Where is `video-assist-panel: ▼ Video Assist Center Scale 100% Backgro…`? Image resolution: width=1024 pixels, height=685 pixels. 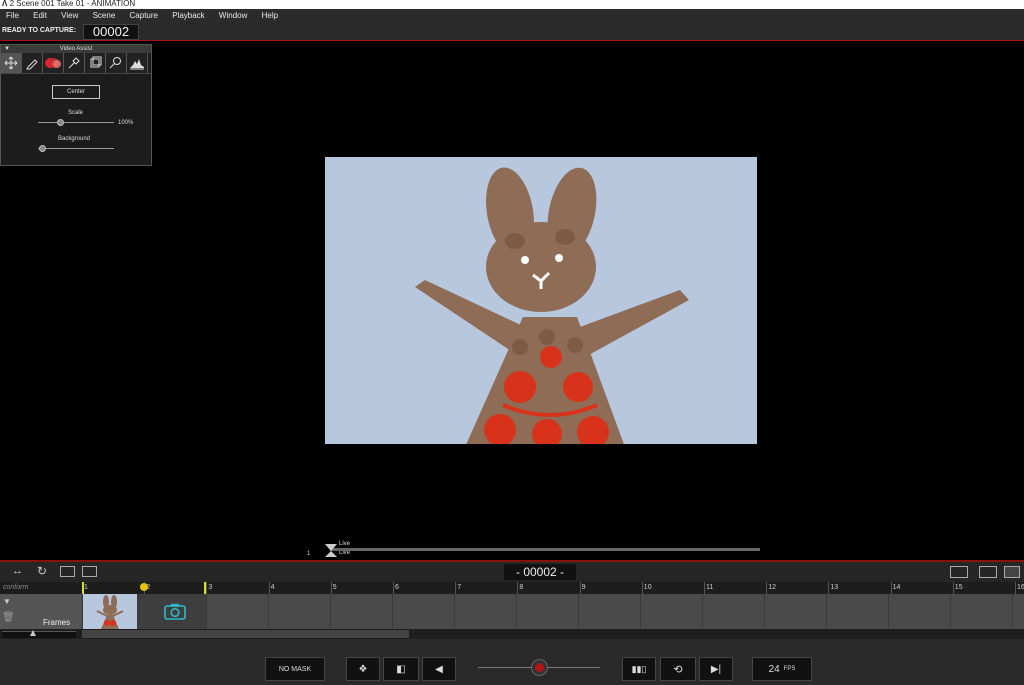
video-assist-panel: ▼ Video Assist Center Scale 100% Backgro… is located at coordinates (76, 105).